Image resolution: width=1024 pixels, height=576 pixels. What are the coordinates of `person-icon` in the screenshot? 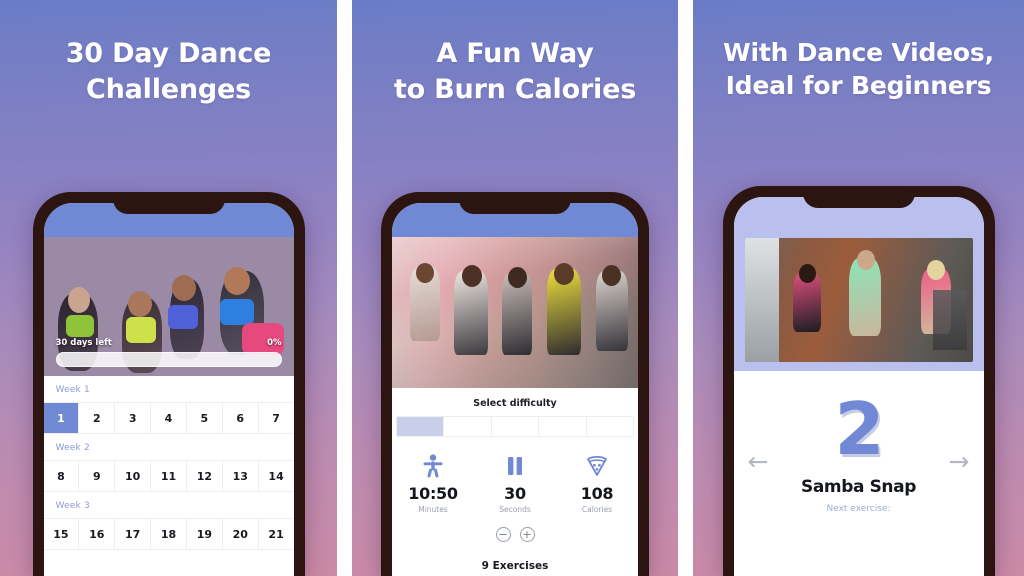 It's located at (433, 466).